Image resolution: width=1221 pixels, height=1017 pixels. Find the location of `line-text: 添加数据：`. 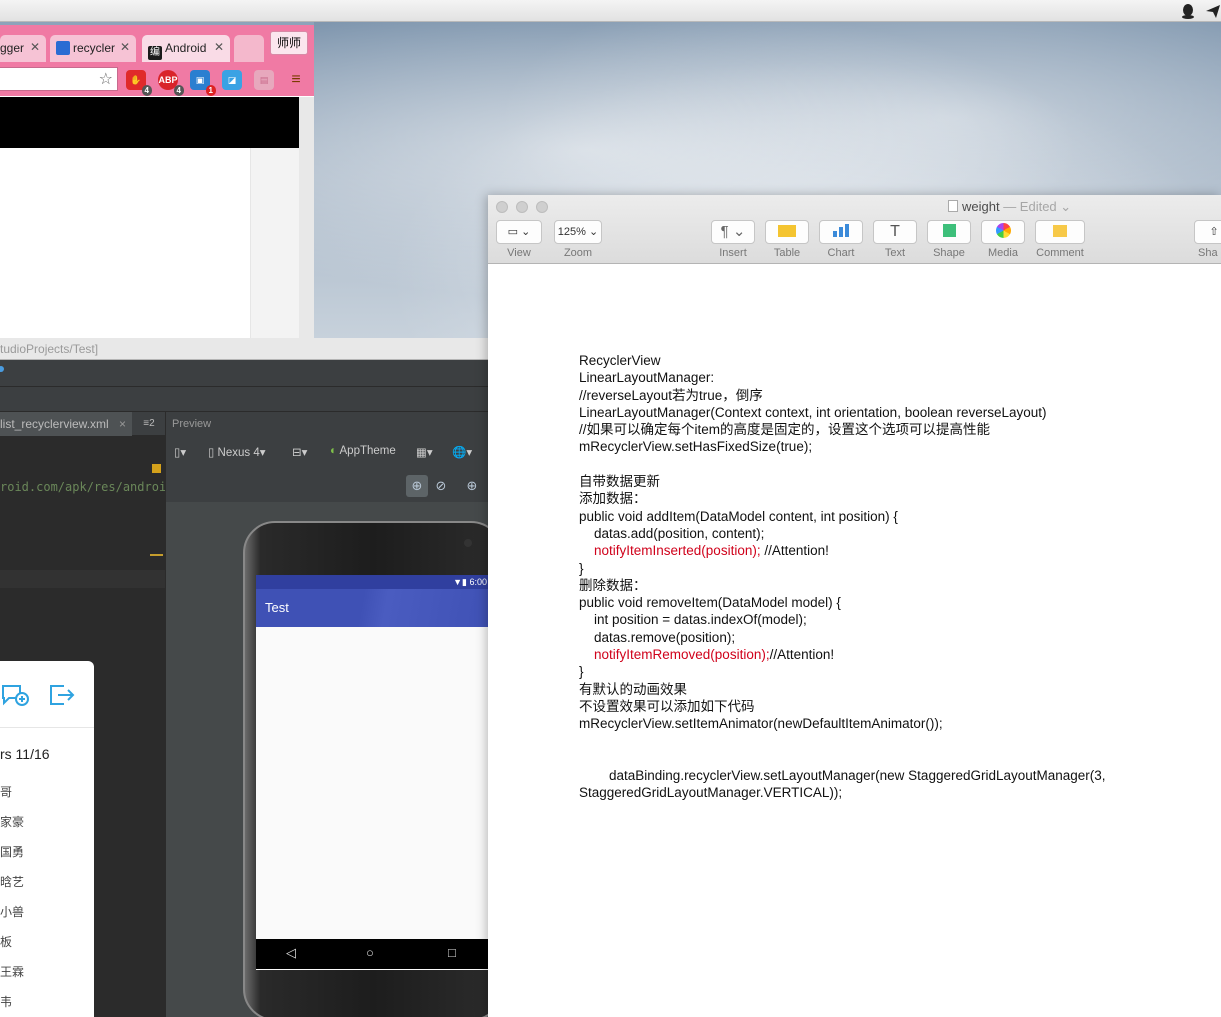

line-text: 添加数据： is located at coordinates (613, 499).